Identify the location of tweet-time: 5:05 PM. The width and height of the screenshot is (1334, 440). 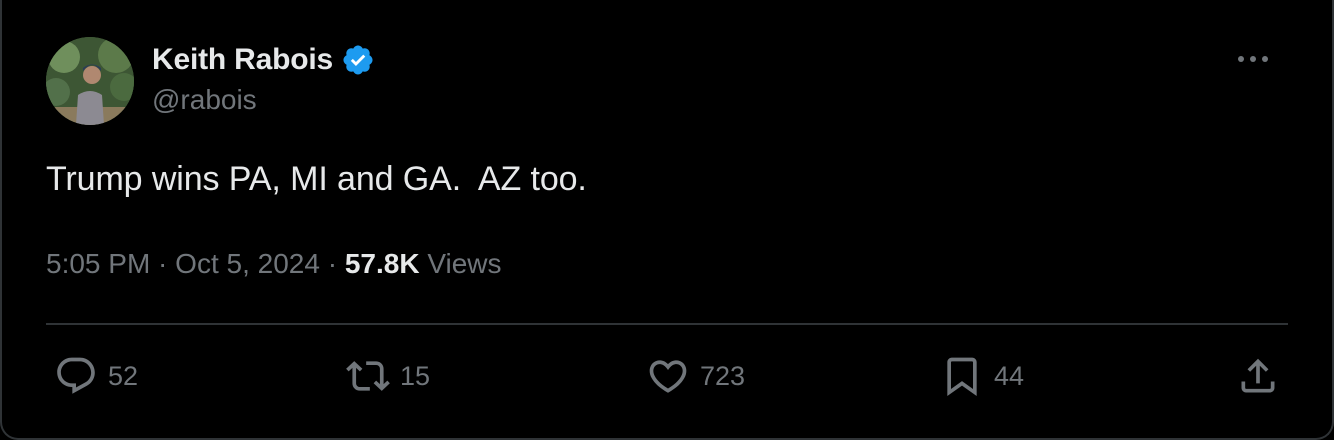
(98, 264).